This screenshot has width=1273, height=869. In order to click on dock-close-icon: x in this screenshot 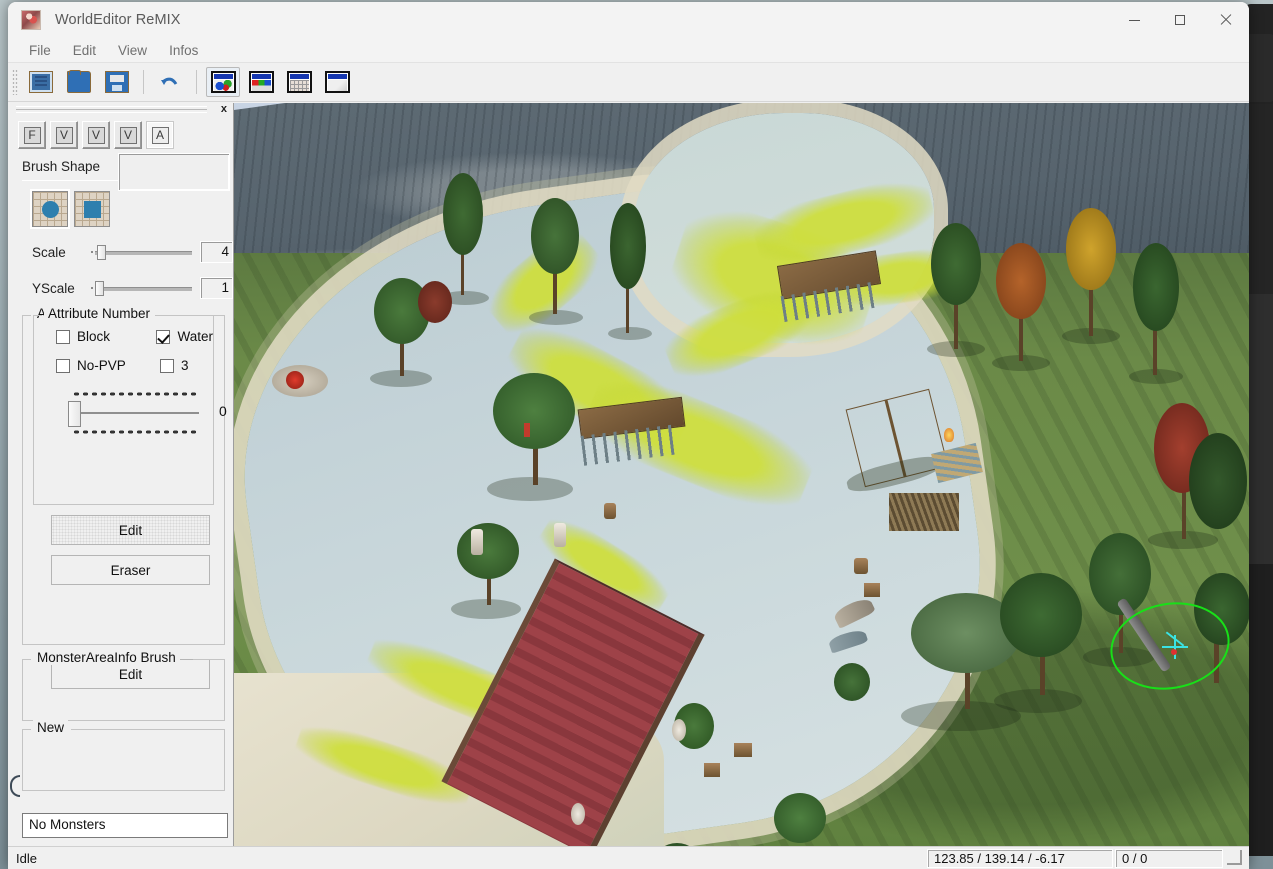, I will do `click(224, 109)`.